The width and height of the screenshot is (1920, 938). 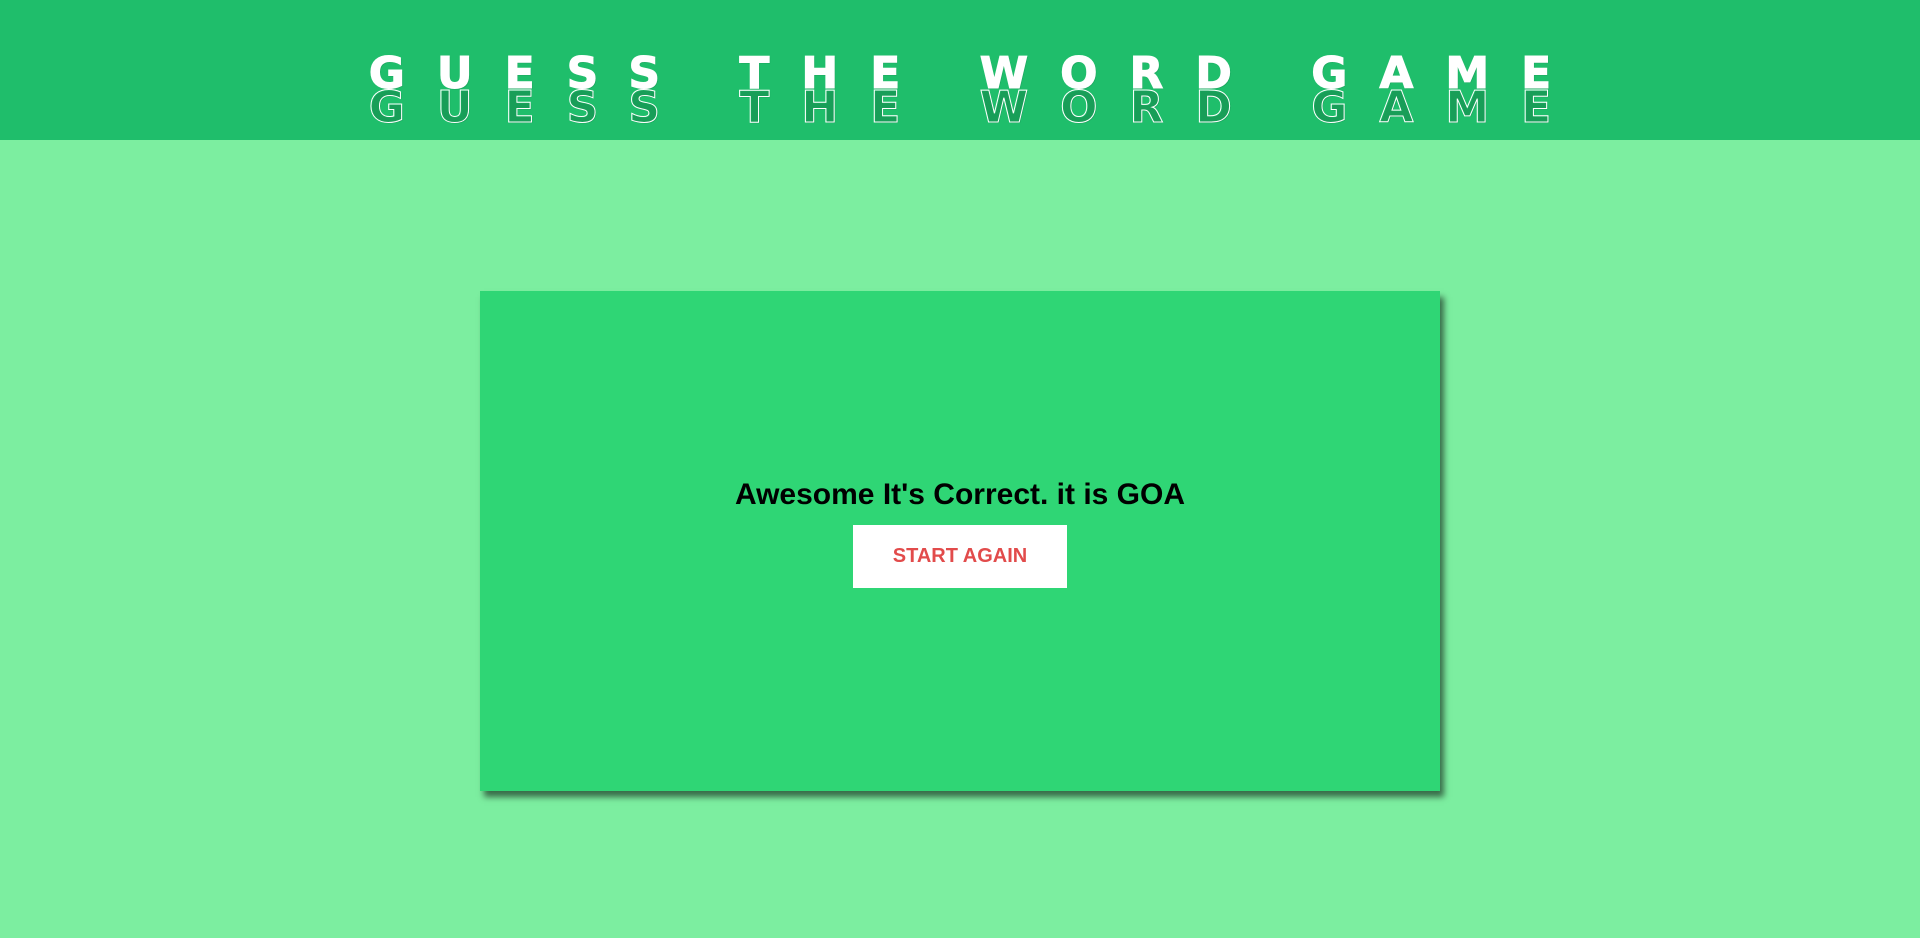 I want to click on title-container: GUESS THE WORD GAME GUESS THE WORD GAME, so click(x=960, y=70).